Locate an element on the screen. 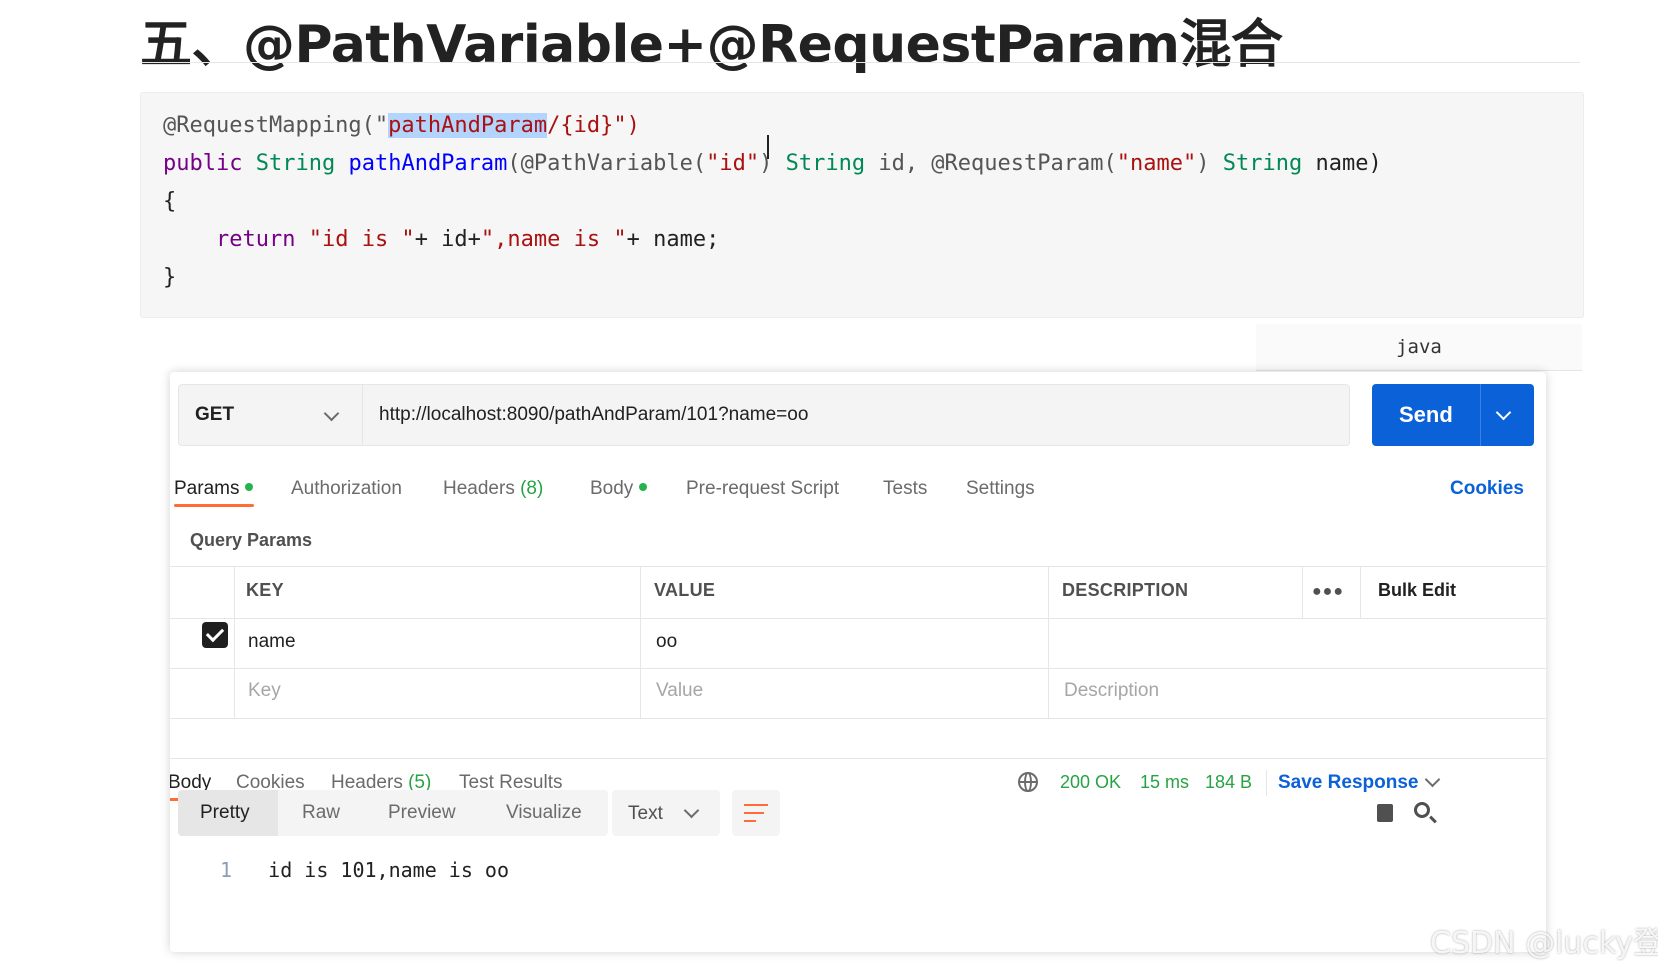 The width and height of the screenshot is (1658, 967). code-text: + id+ is located at coordinates (447, 239).